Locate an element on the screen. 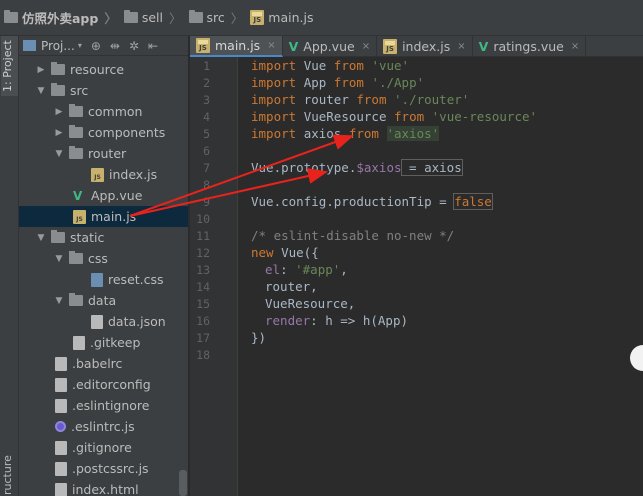 The image size is (643, 496). tab-ratings-vue: V ratings.vue × is located at coordinates (530, 46).